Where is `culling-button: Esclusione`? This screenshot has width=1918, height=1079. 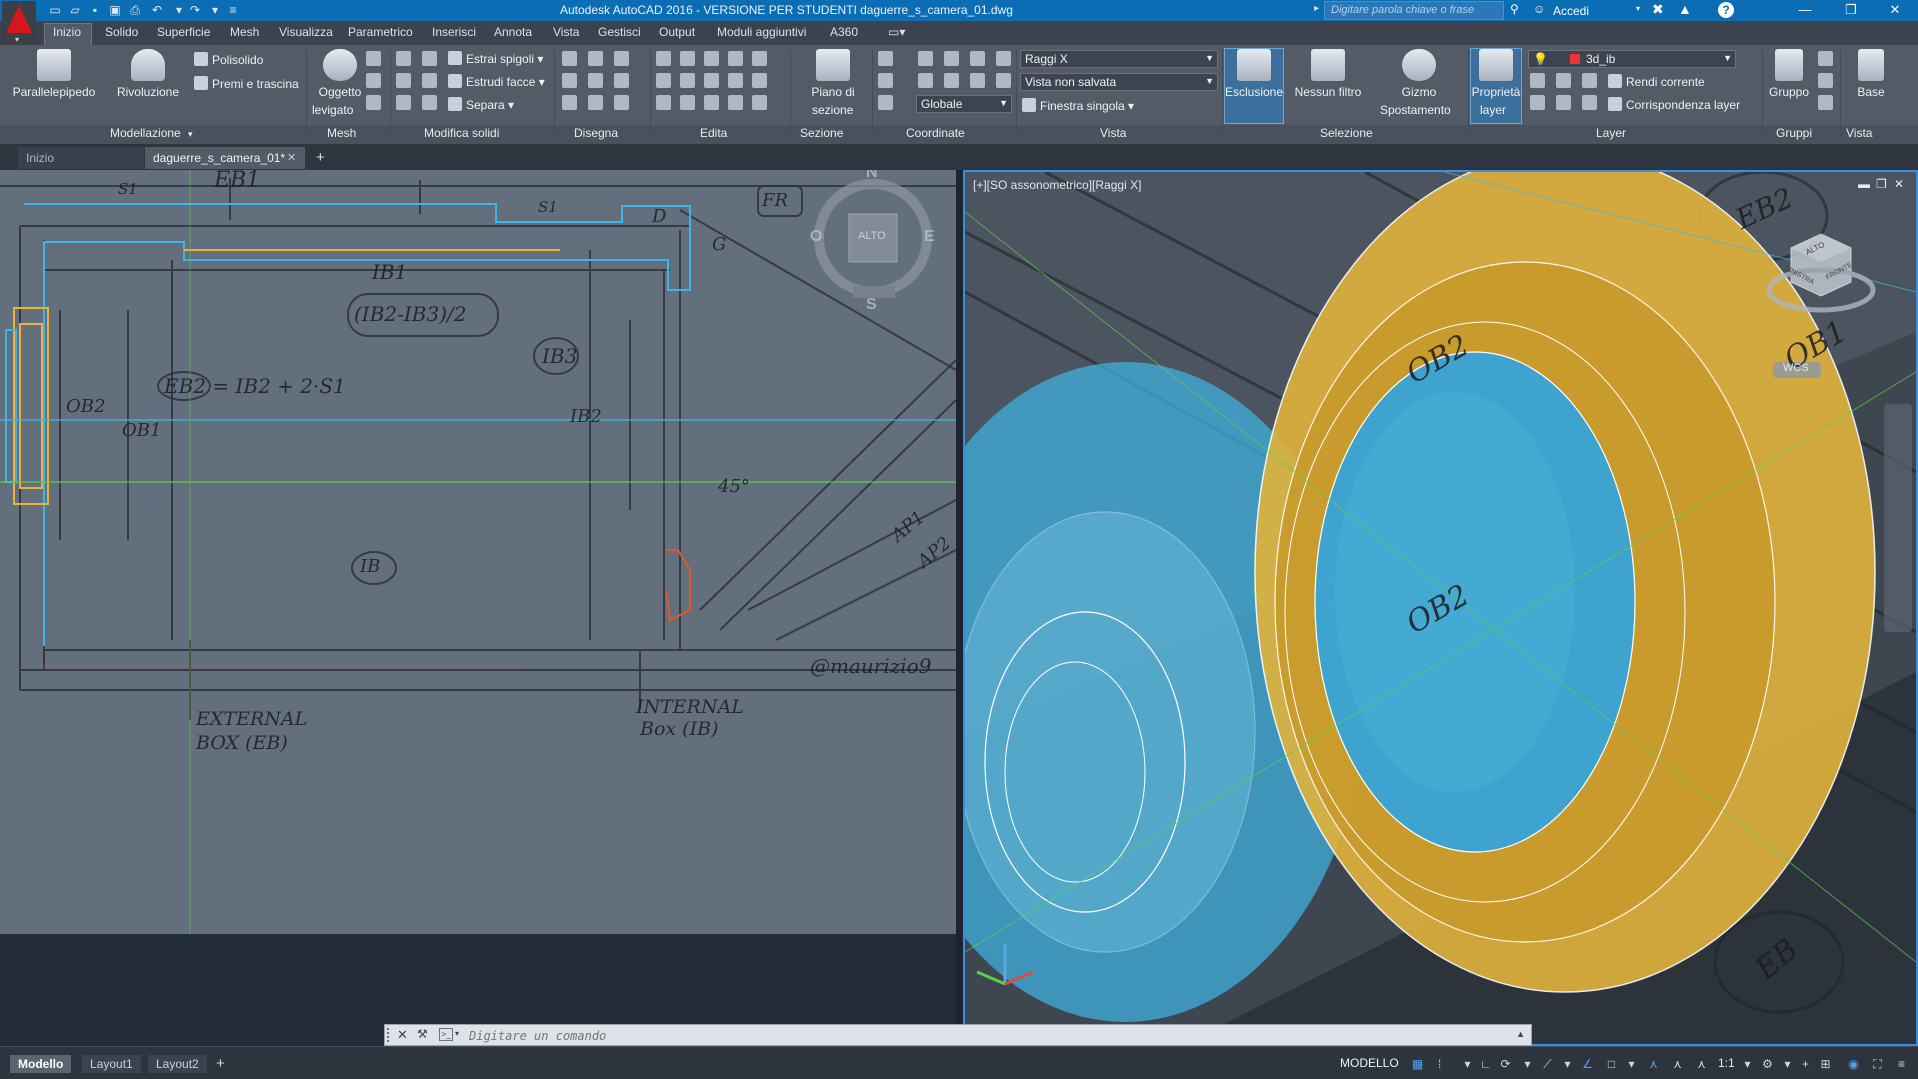 culling-button: Esclusione is located at coordinates (1254, 74).